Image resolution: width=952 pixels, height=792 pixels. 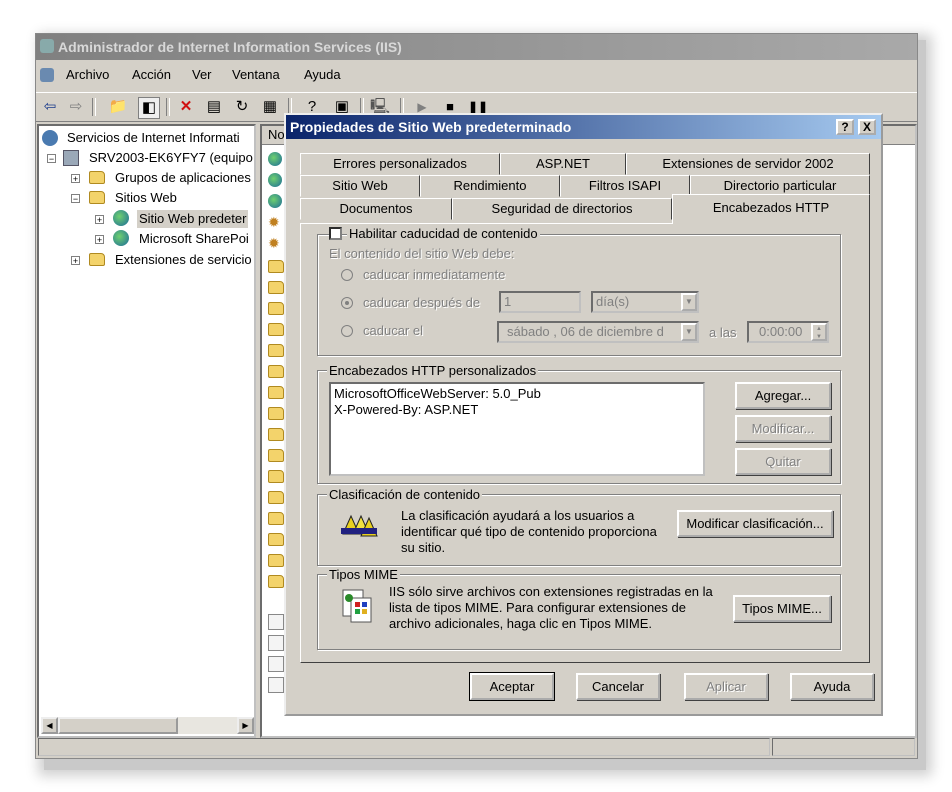 What do you see at coordinates (151, 75) in the screenshot?
I see `menu-accion: Acción` at bounding box center [151, 75].